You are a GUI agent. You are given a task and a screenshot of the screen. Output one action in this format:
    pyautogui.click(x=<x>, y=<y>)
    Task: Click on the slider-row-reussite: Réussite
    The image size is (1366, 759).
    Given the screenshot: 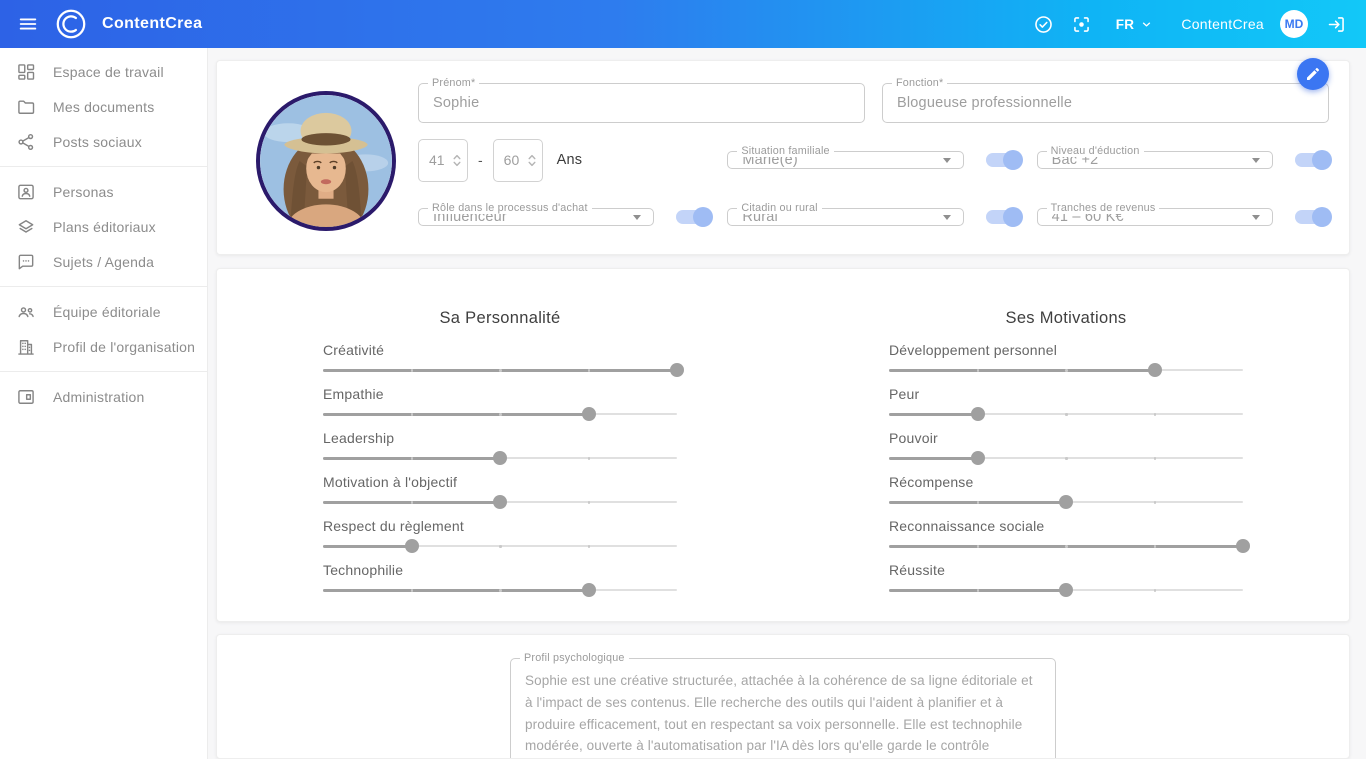 What is the action you would take?
    pyautogui.click(x=1066, y=579)
    